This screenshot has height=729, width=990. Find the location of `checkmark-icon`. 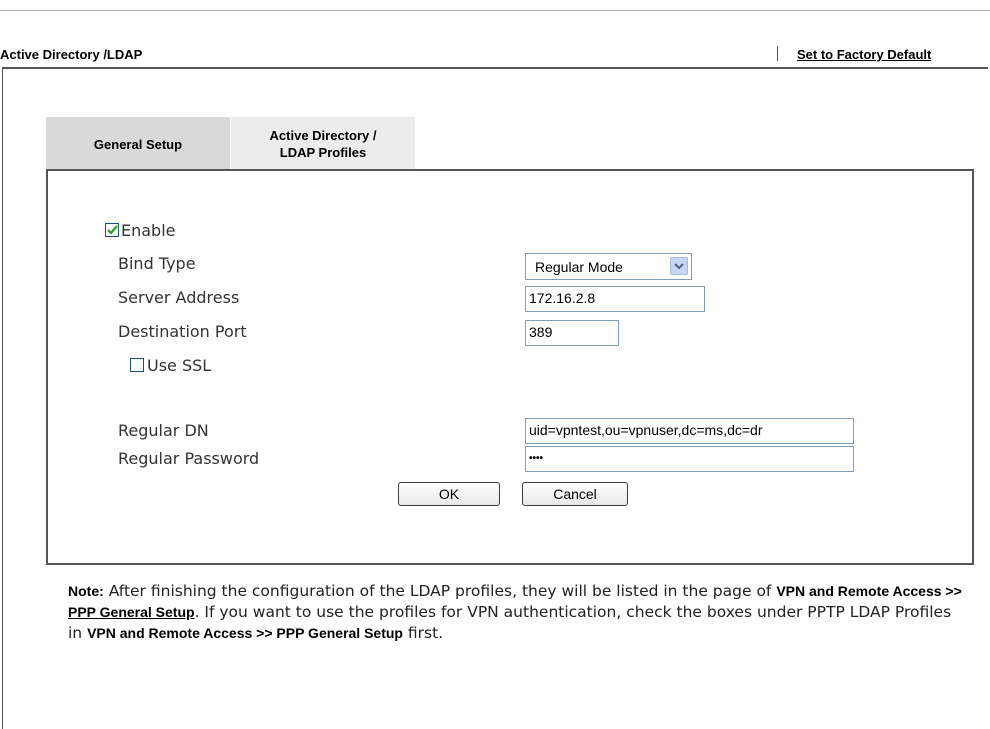

checkmark-icon is located at coordinates (112, 230).